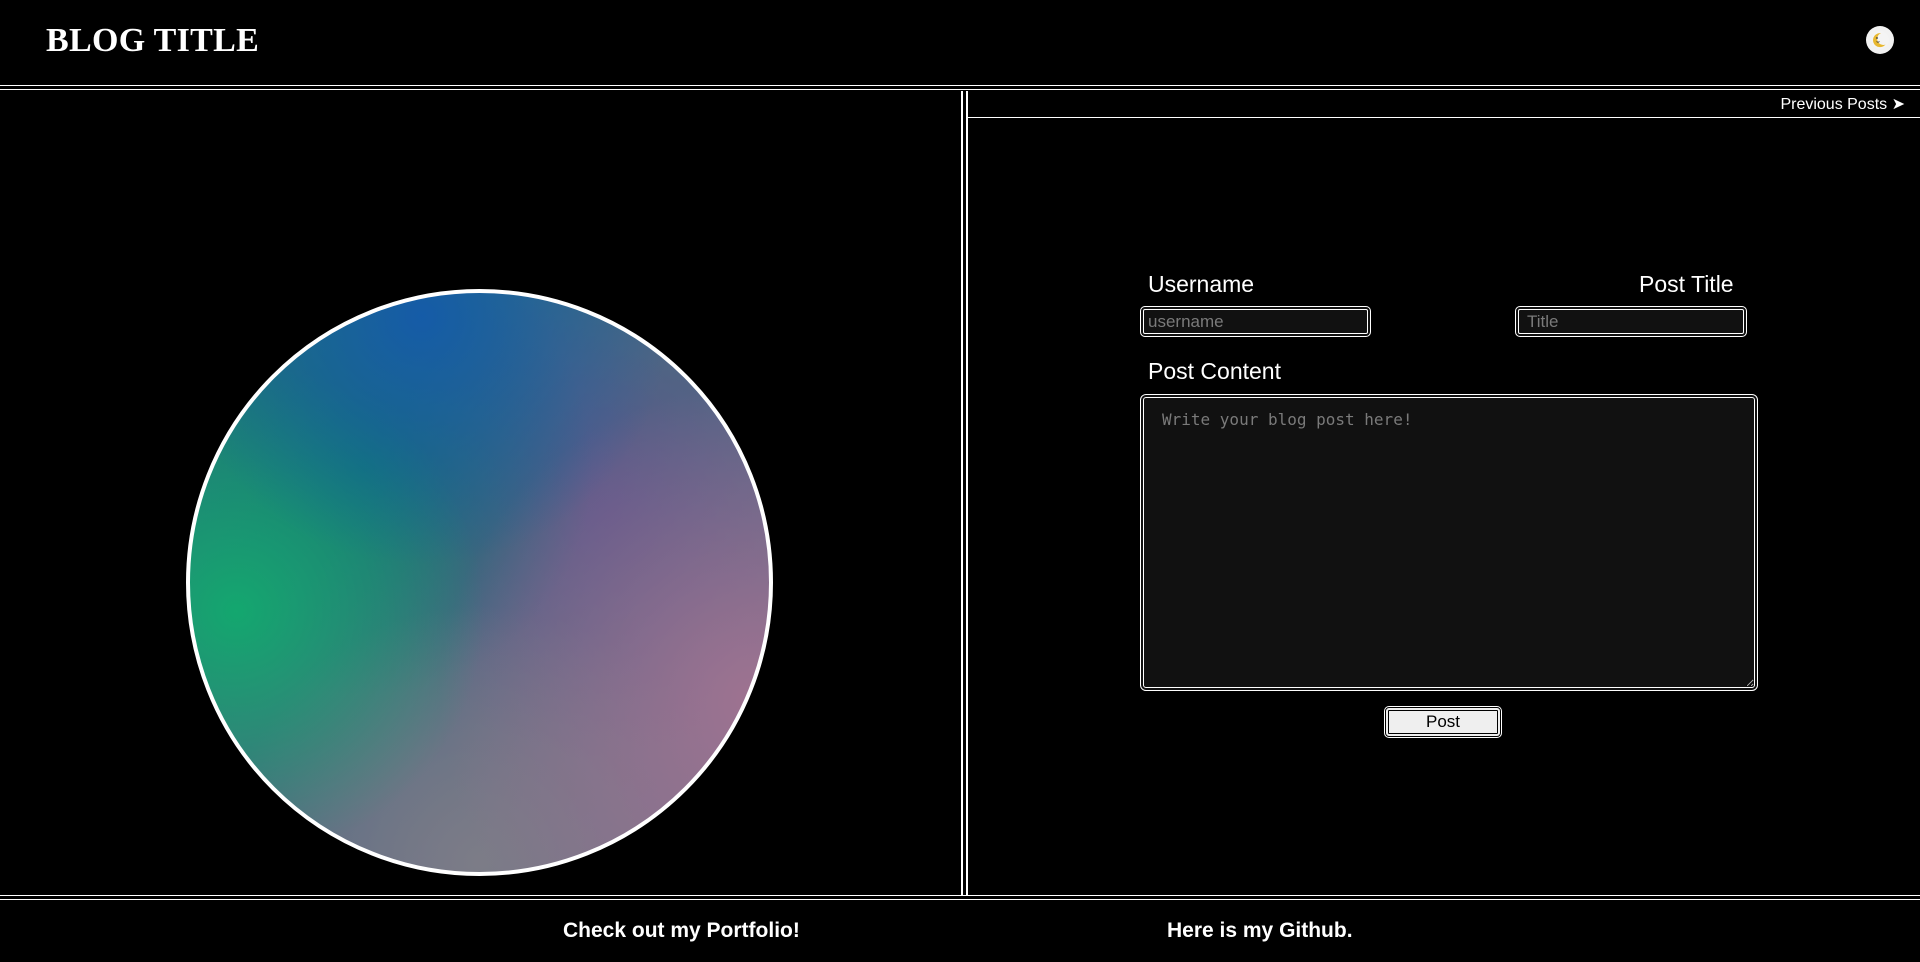 This screenshot has height=962, width=1920. I want to click on post-content-label: Post Content, so click(1214, 371).